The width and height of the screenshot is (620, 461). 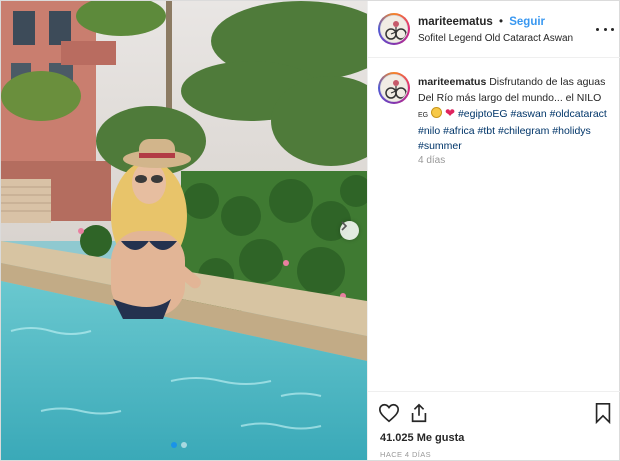 I want to click on hashtag-link: #chilegram, so click(x=523, y=131).